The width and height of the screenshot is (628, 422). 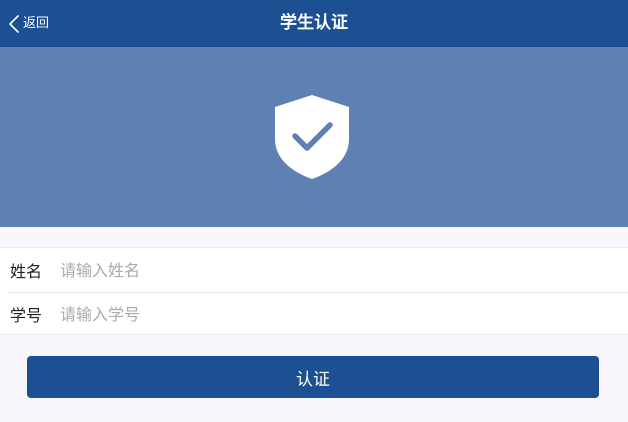 What do you see at coordinates (342, 270) in the screenshot?
I see `name-input` at bounding box center [342, 270].